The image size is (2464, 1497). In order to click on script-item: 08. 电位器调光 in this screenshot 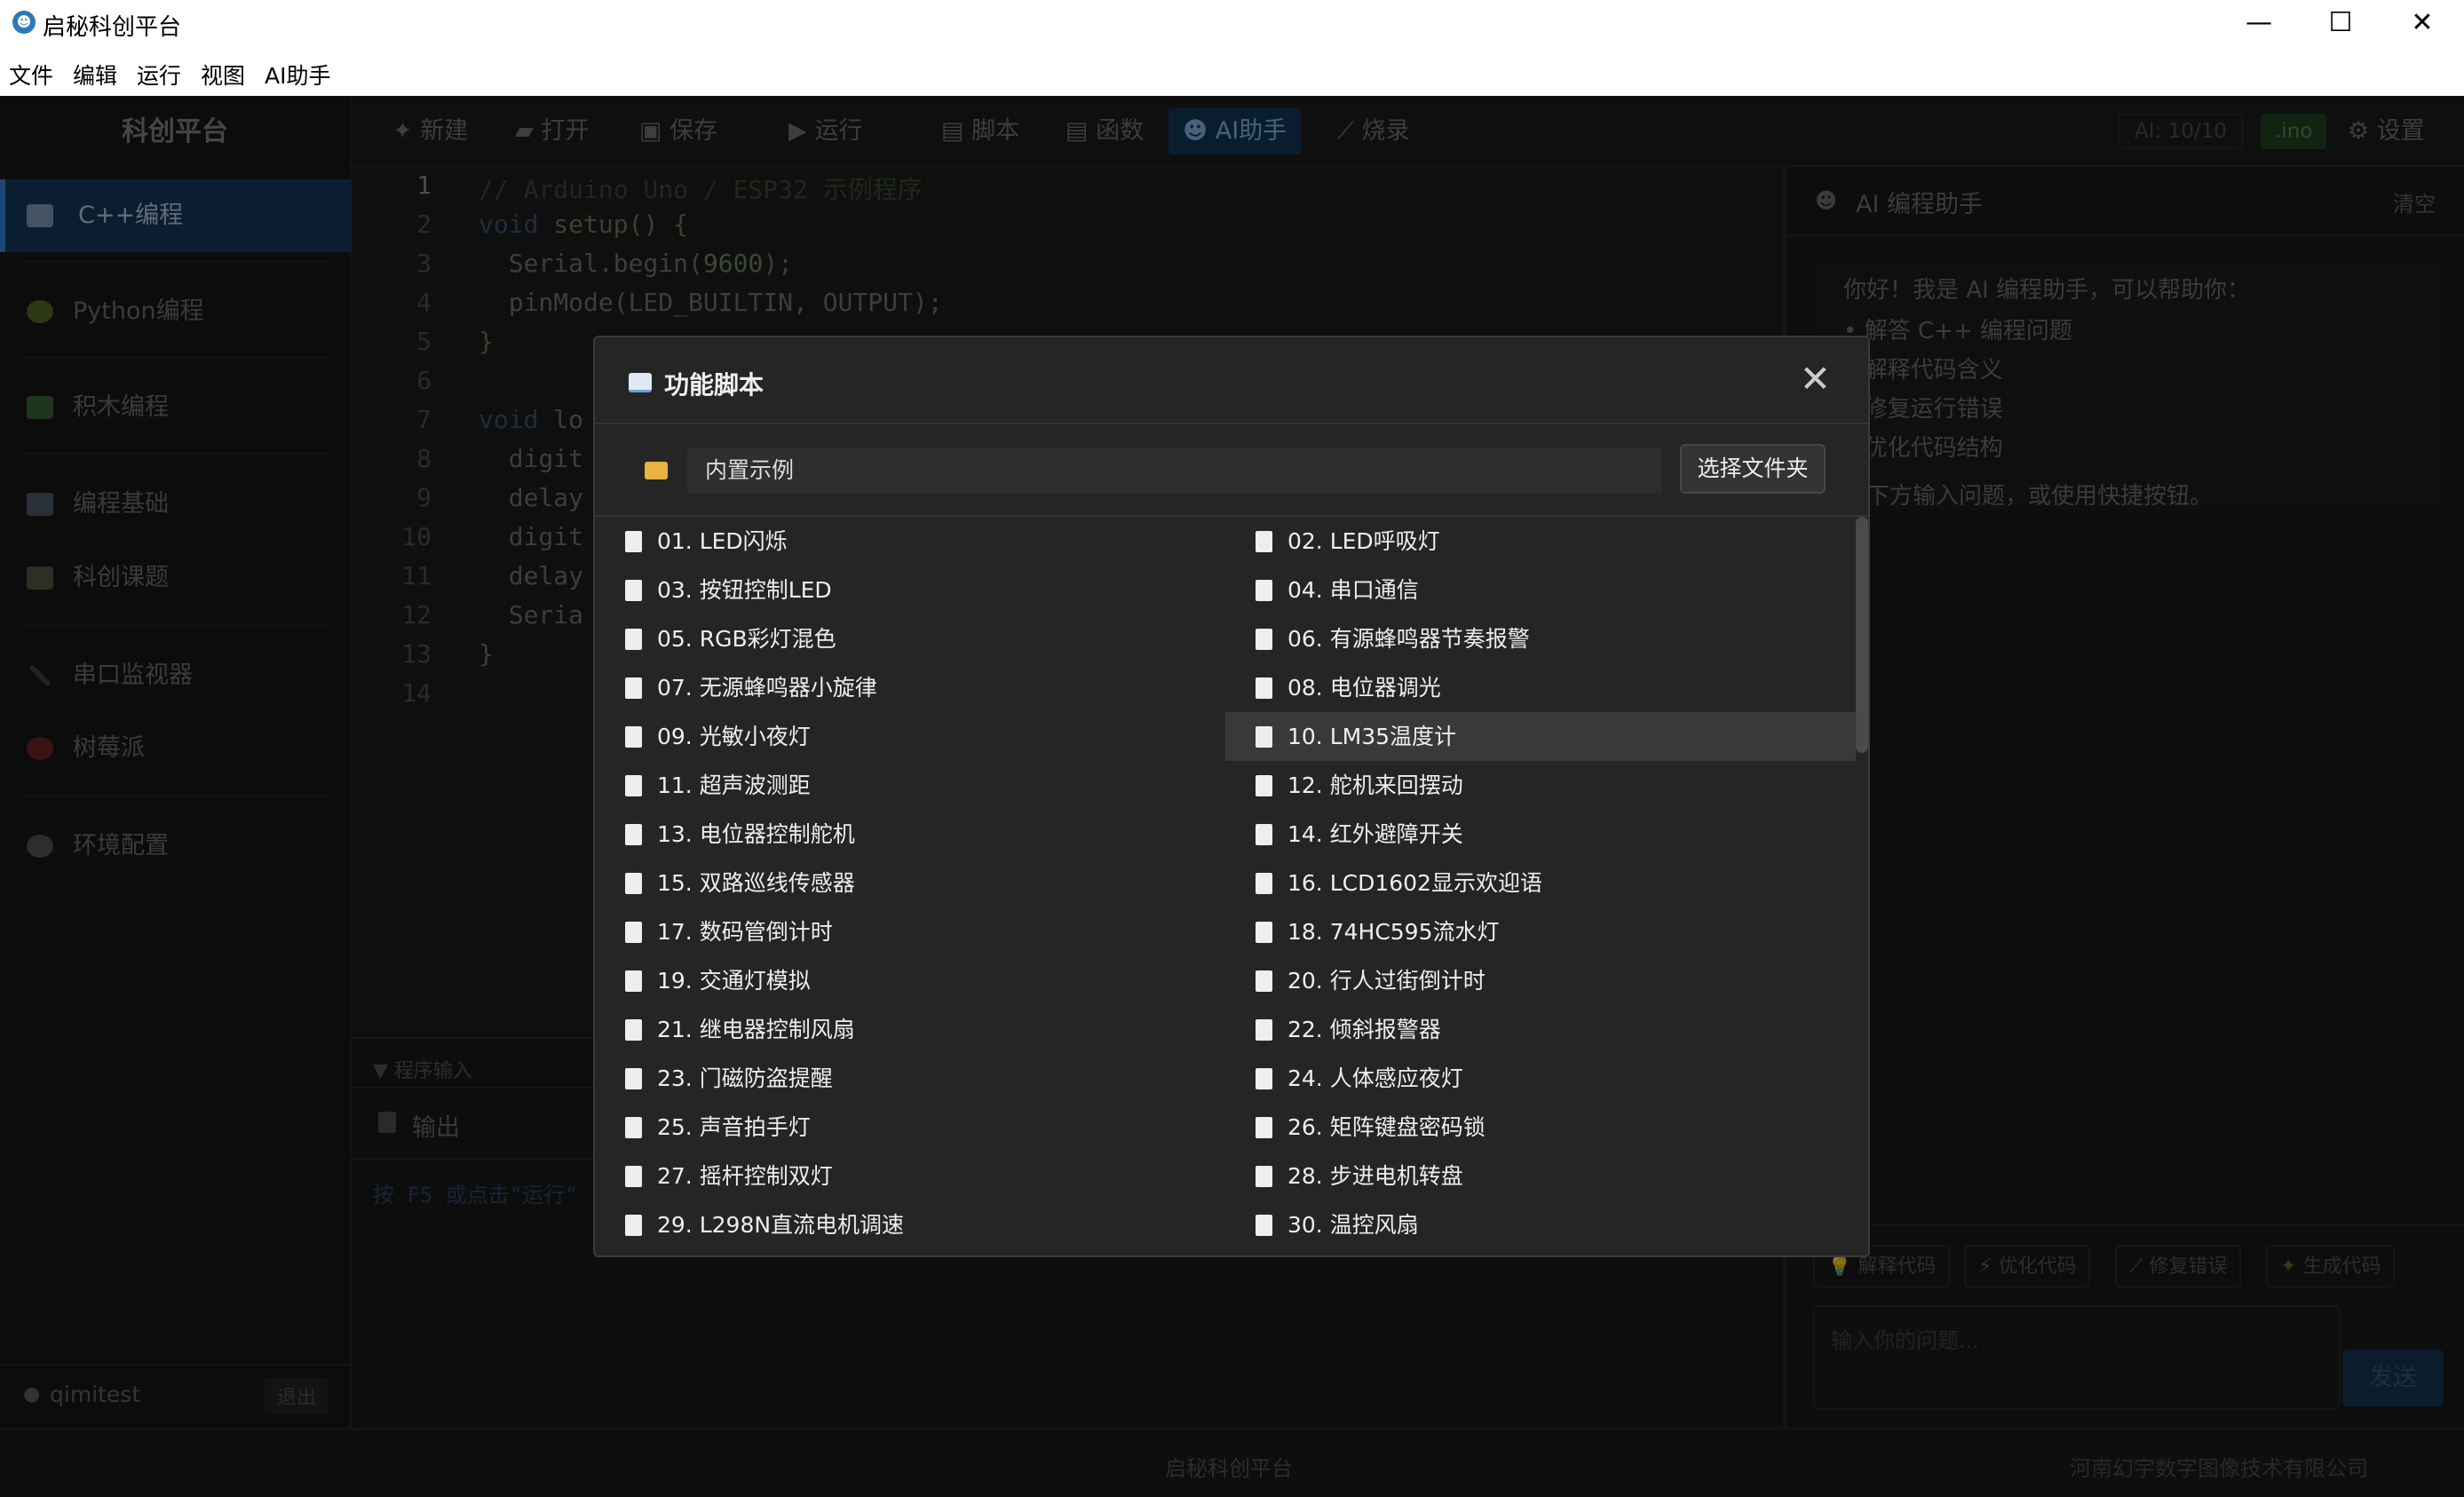, I will do `click(1541, 687)`.